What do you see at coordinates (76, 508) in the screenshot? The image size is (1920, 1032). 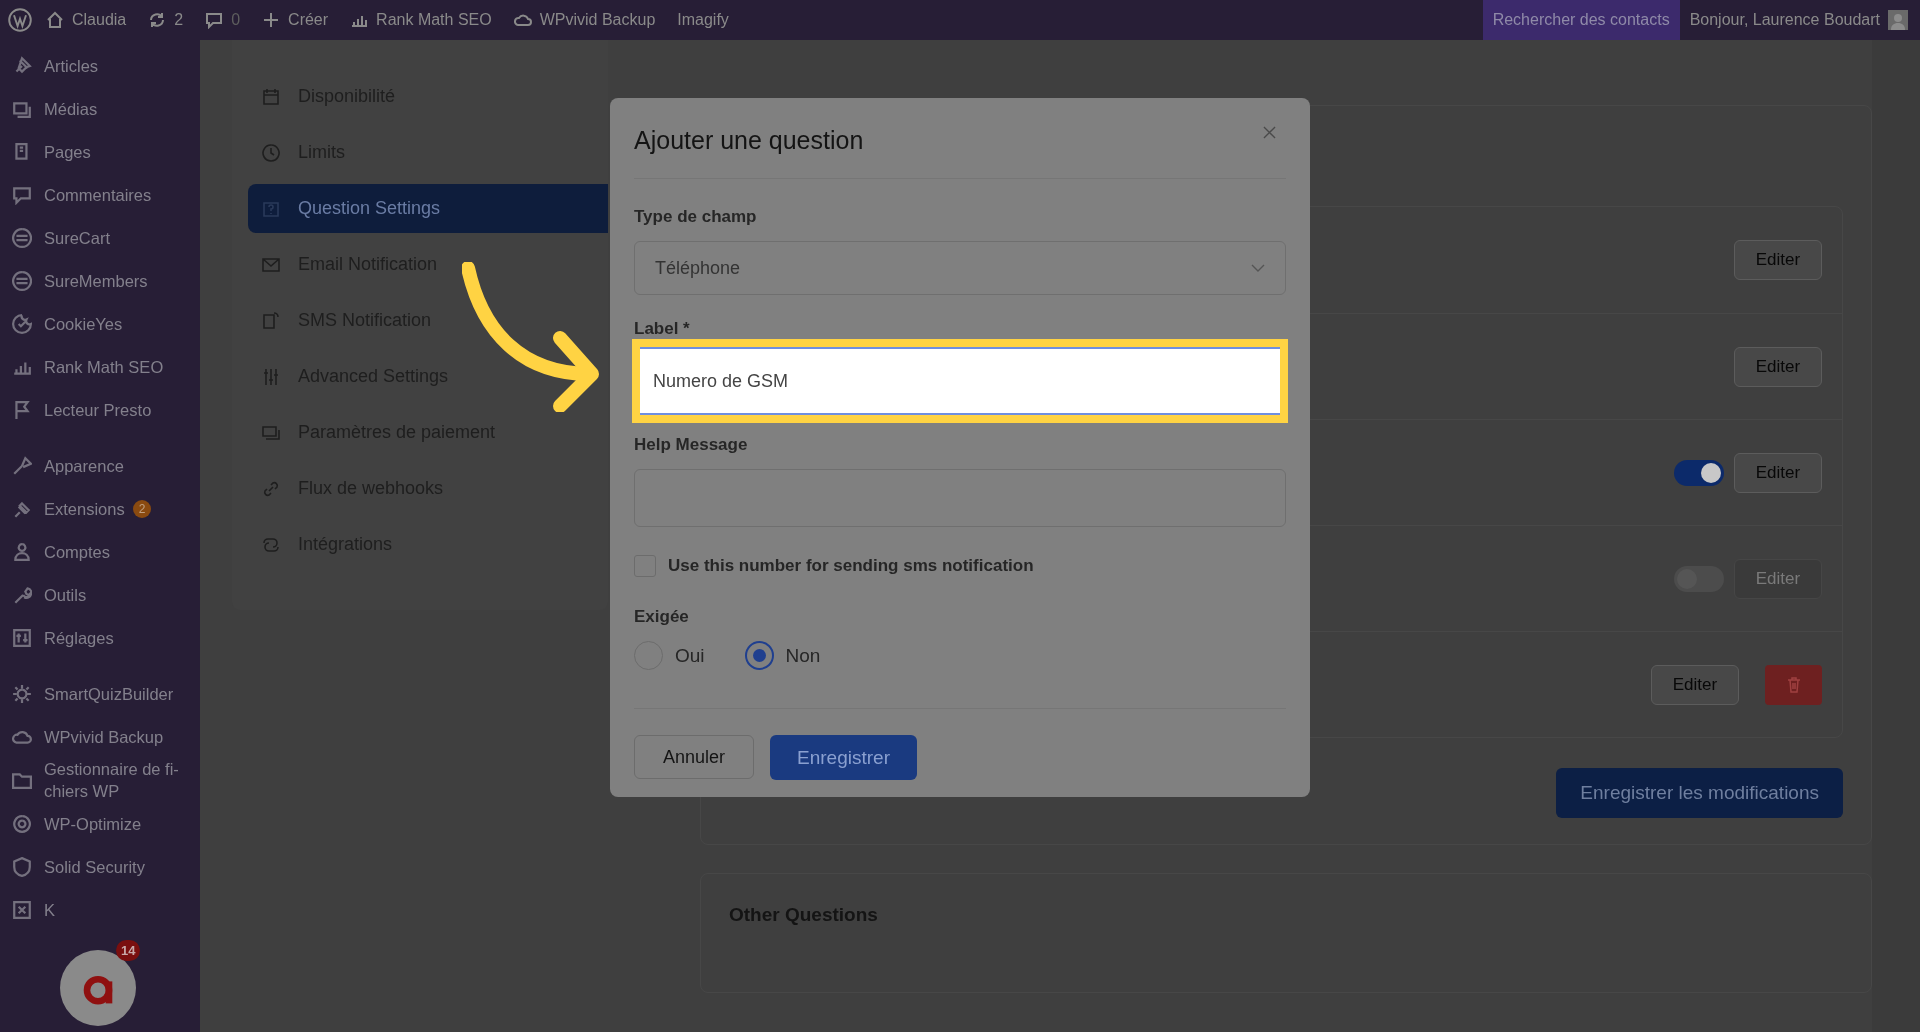 I see `sidebar-item: Extensions 2` at bounding box center [76, 508].